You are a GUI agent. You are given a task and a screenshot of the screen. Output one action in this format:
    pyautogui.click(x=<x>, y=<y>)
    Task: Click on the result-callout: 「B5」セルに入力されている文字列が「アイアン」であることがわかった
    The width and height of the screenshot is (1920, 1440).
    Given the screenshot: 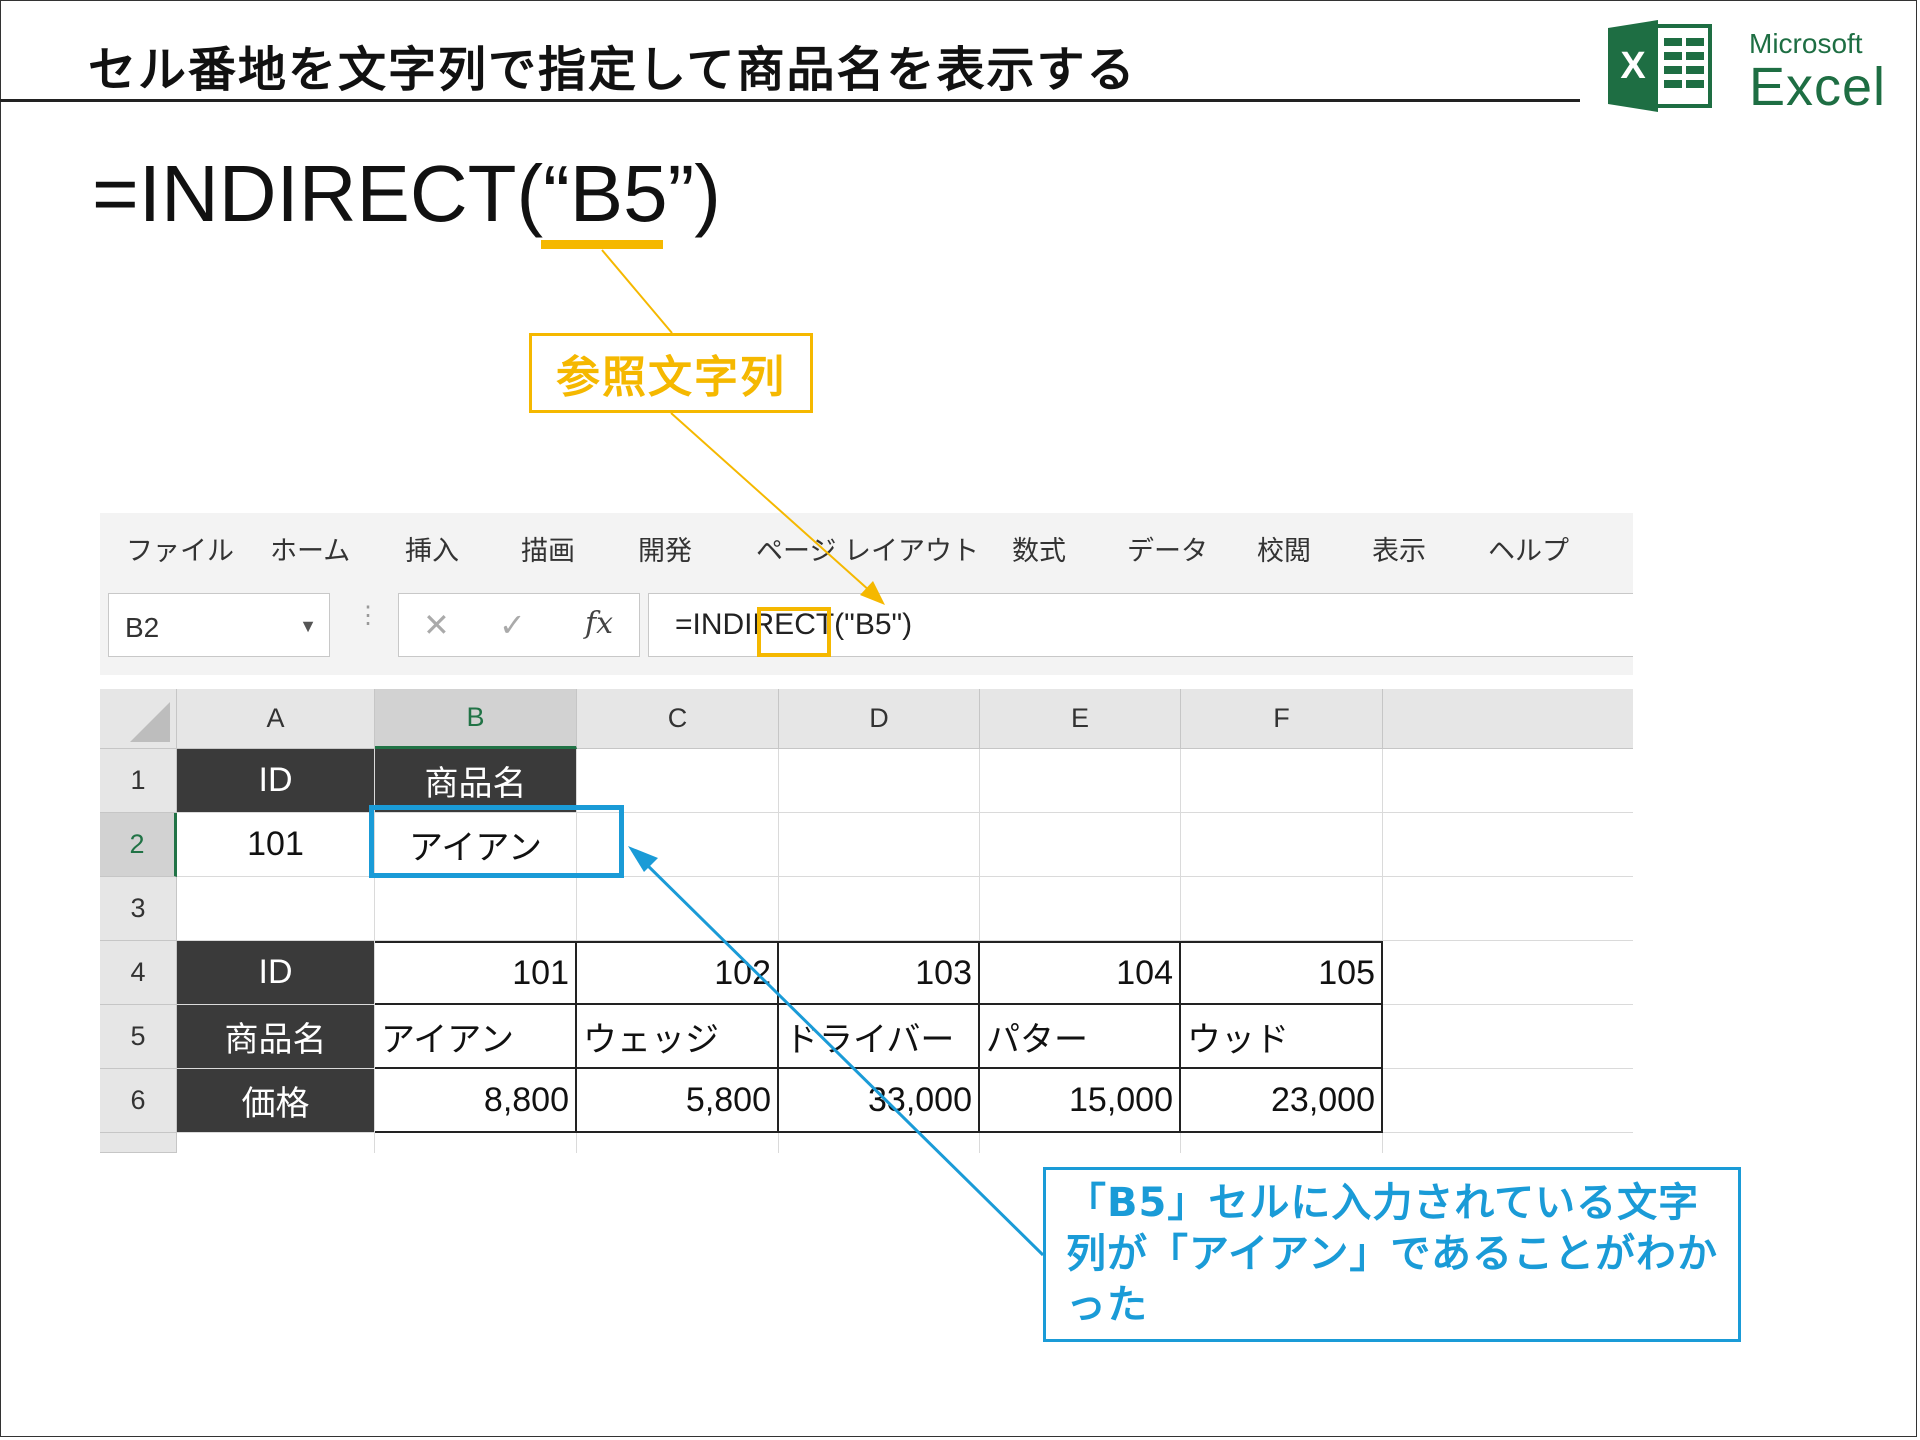 What is the action you would take?
    pyautogui.click(x=1392, y=1254)
    